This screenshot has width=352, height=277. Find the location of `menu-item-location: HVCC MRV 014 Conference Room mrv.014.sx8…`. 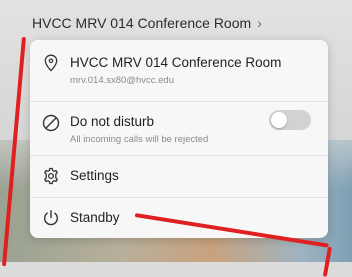

menu-item-location: HVCC MRV 014 Conference Room mrv.014.sx8… is located at coordinates (179, 74).